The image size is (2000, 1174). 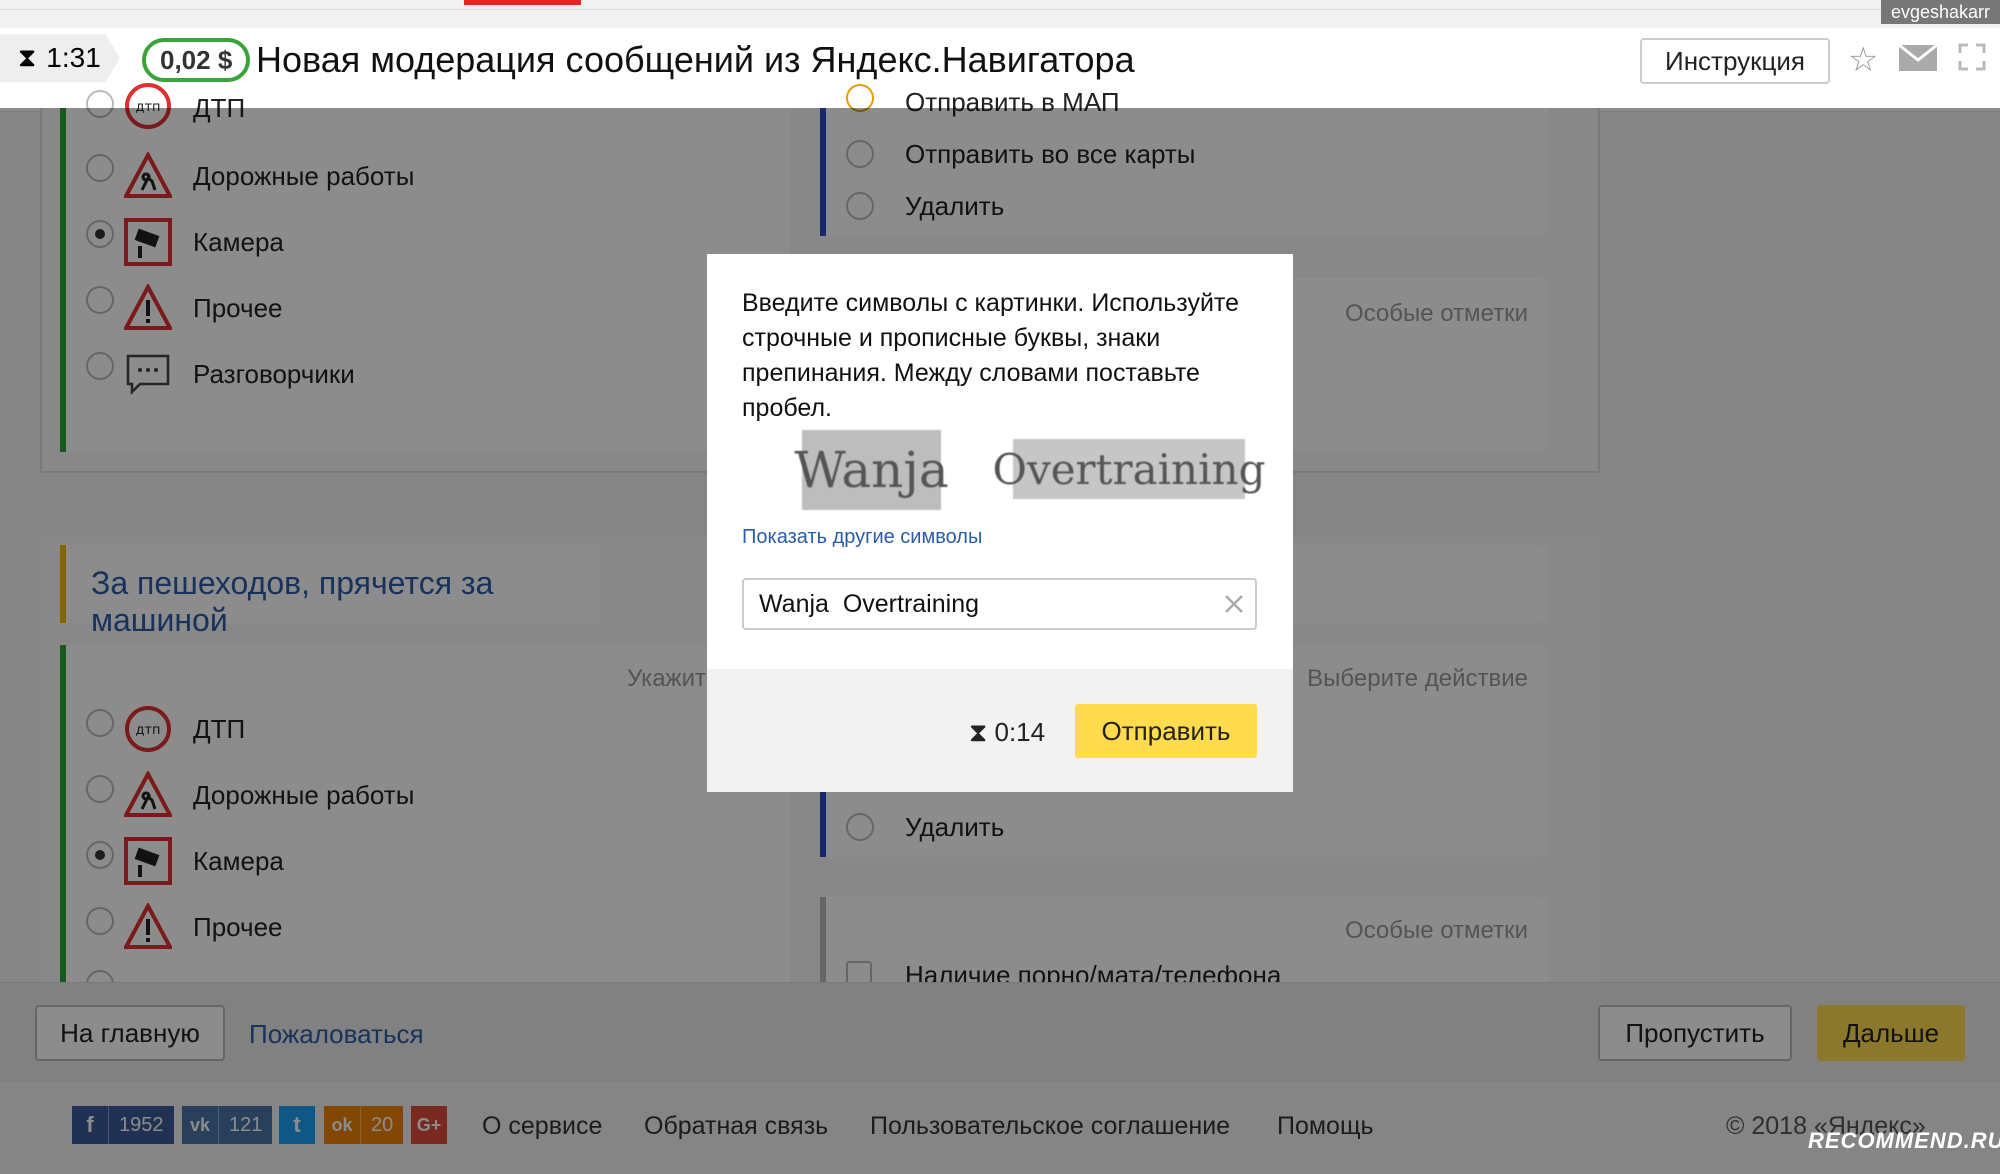 I want to click on top-progress-bar, so click(x=1000, y=5).